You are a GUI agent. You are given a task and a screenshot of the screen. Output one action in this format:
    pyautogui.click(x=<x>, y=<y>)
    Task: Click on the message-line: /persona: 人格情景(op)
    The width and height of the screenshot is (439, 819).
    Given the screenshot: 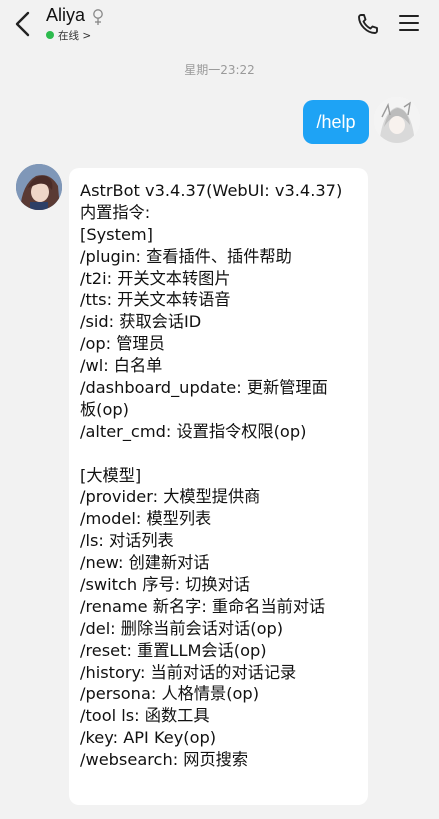 What is the action you would take?
    pyautogui.click(x=170, y=694)
    